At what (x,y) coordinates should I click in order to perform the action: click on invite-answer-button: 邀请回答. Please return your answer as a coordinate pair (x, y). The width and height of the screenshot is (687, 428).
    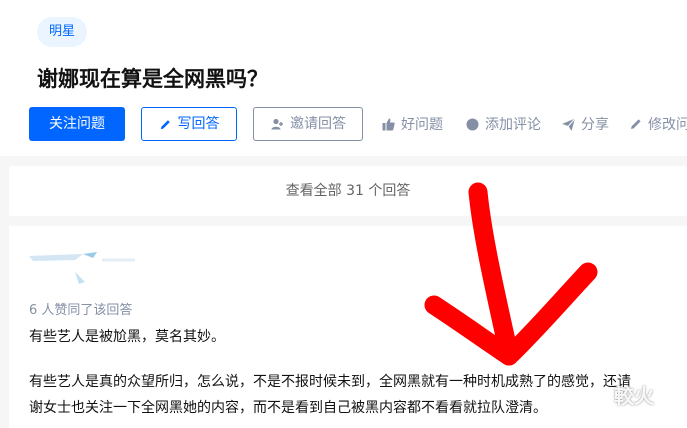
    Looking at the image, I should click on (308, 124).